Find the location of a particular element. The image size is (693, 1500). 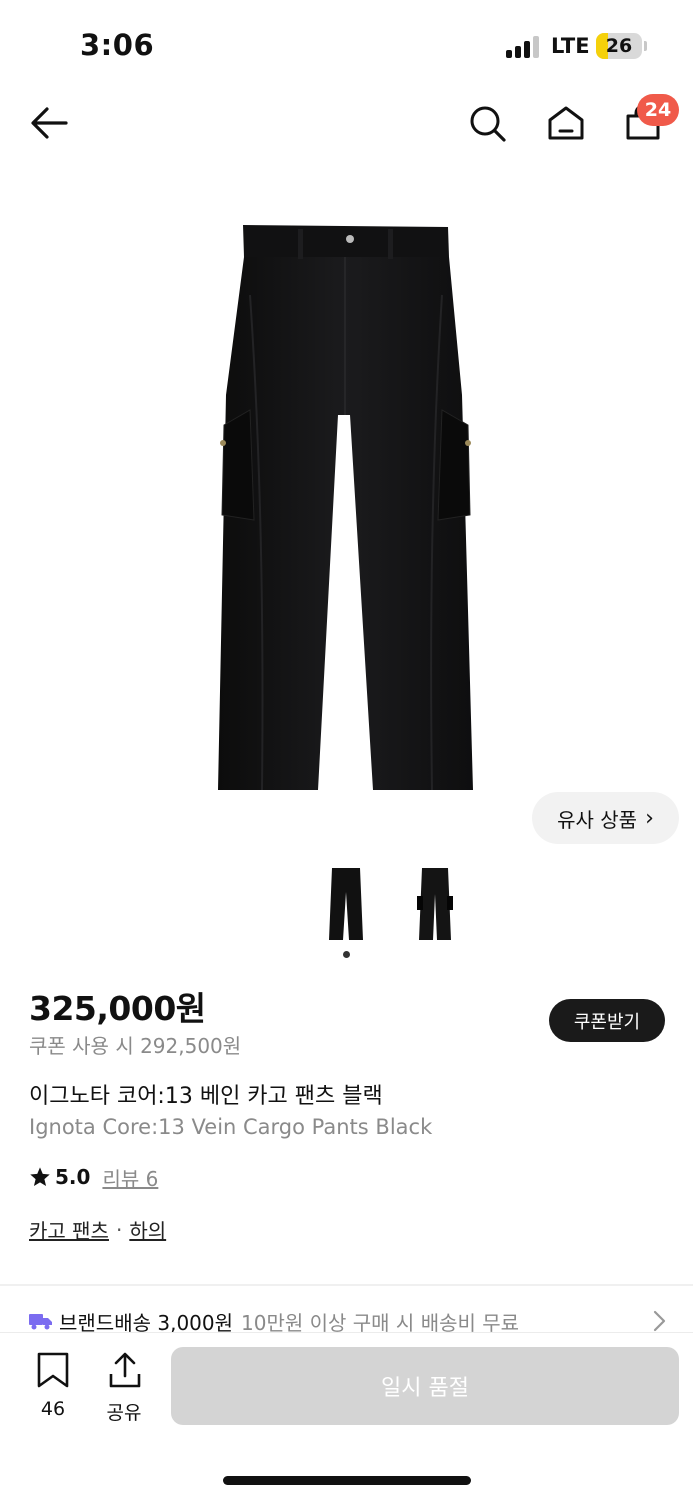

status-time: 3:06 is located at coordinates (117, 45).